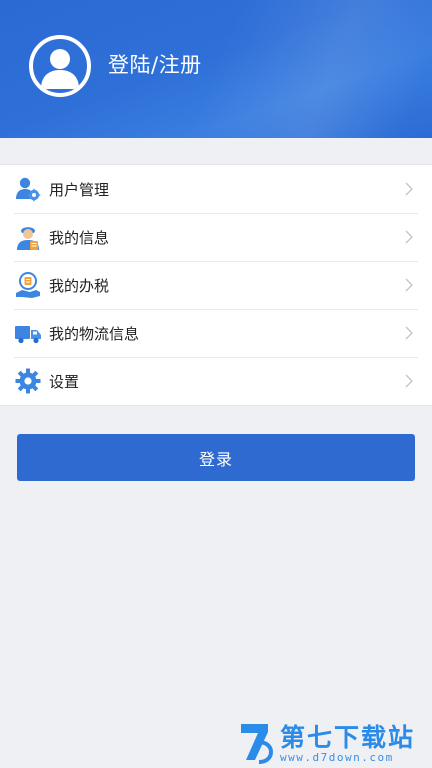 This screenshot has width=432, height=768. I want to click on tax-handling-icon, so click(28, 285).